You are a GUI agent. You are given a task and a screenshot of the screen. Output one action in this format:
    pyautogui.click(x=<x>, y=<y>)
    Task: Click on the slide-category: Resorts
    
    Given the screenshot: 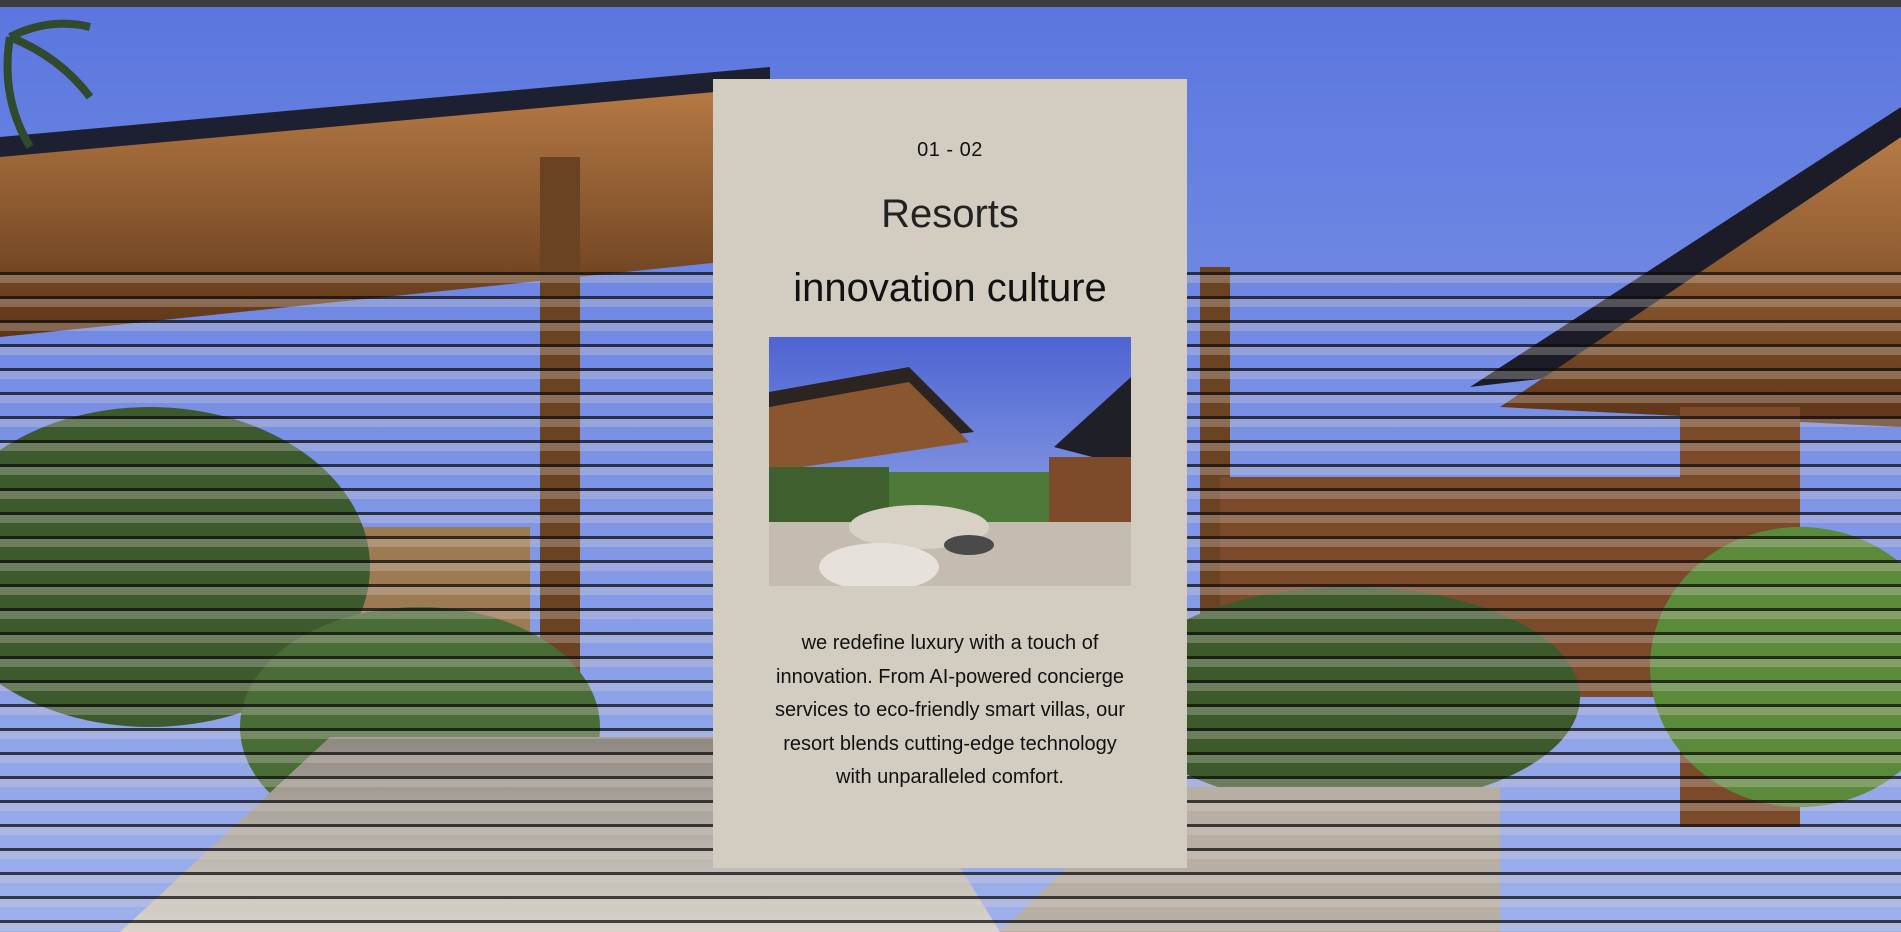 What is the action you would take?
    pyautogui.click(x=950, y=214)
    